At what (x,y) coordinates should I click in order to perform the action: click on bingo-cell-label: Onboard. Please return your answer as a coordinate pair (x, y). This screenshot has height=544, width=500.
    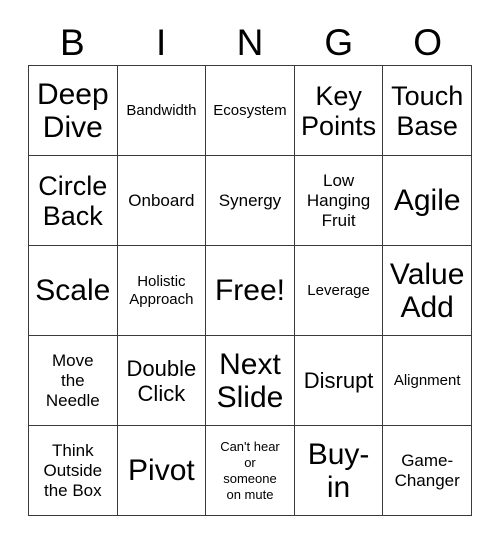
    Looking at the image, I should click on (161, 200).